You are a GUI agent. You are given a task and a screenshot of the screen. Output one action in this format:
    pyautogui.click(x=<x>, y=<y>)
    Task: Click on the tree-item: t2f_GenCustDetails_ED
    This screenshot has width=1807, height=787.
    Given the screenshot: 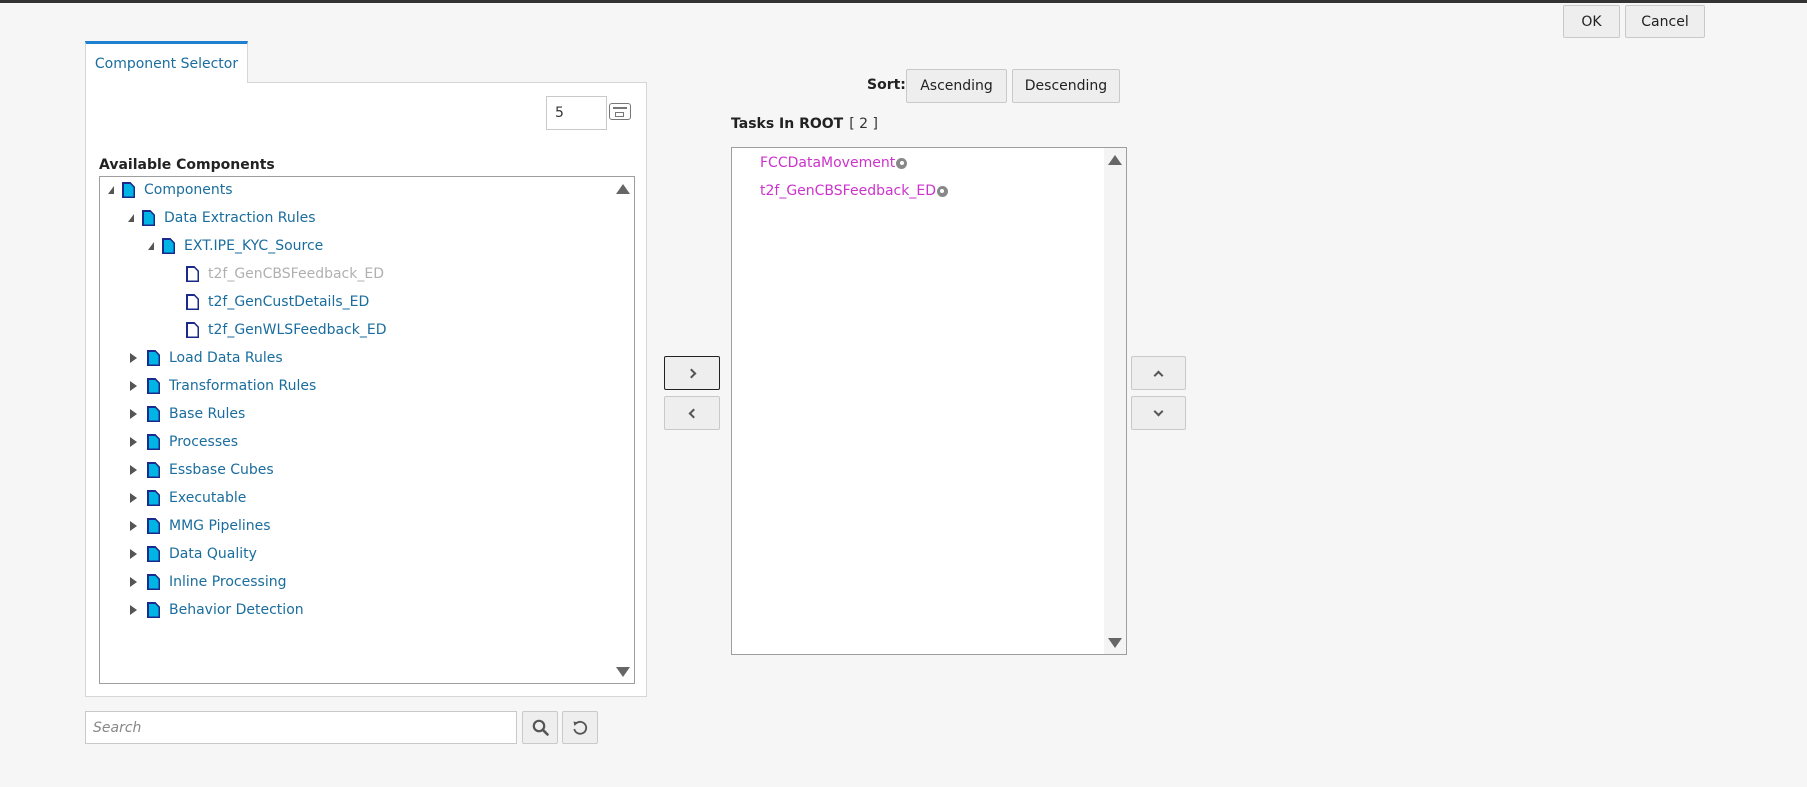 What is the action you would take?
    pyautogui.click(x=268, y=302)
    